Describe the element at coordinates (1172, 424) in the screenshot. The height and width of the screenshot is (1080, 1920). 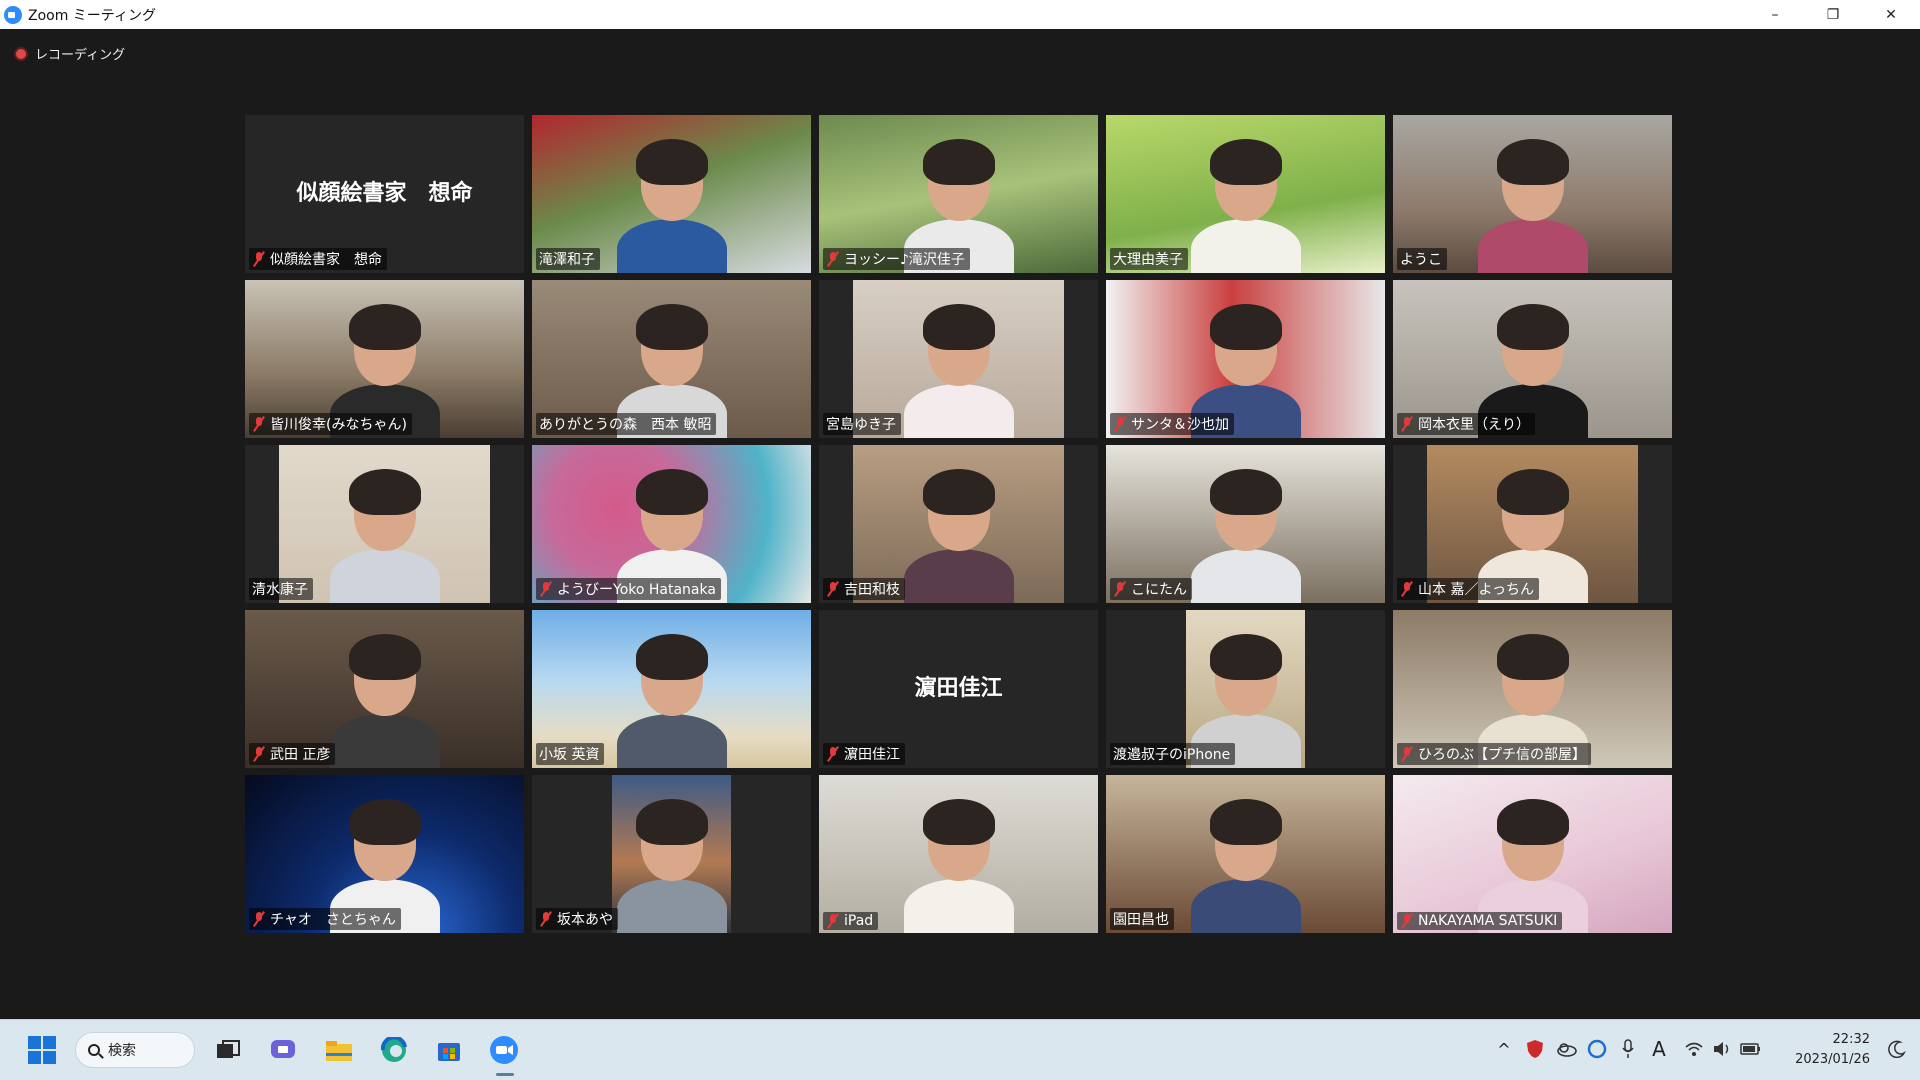
I see `participant-nameplate: サンタ＆沙也加` at that location.